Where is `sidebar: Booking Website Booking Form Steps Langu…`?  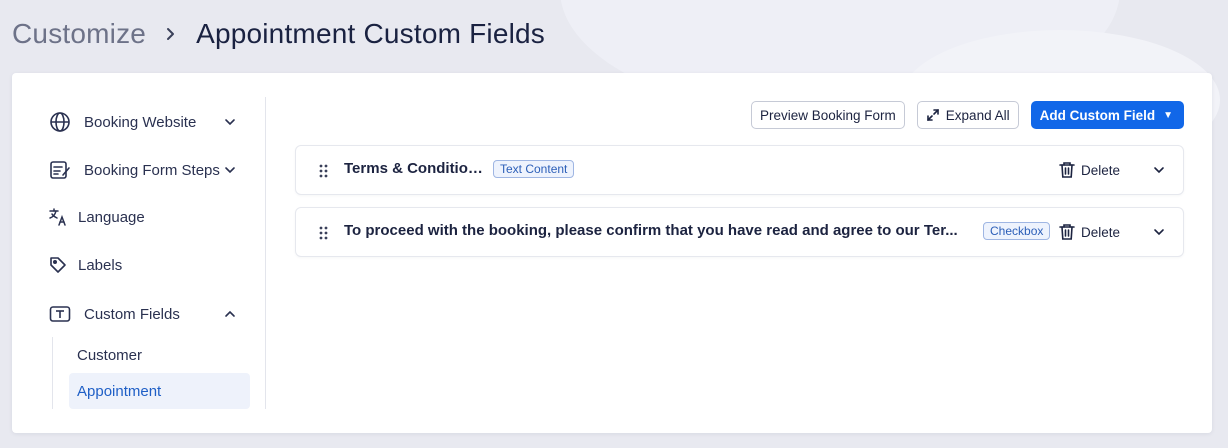 sidebar: Booking Website Booking Form Steps Langu… is located at coordinates (139, 253).